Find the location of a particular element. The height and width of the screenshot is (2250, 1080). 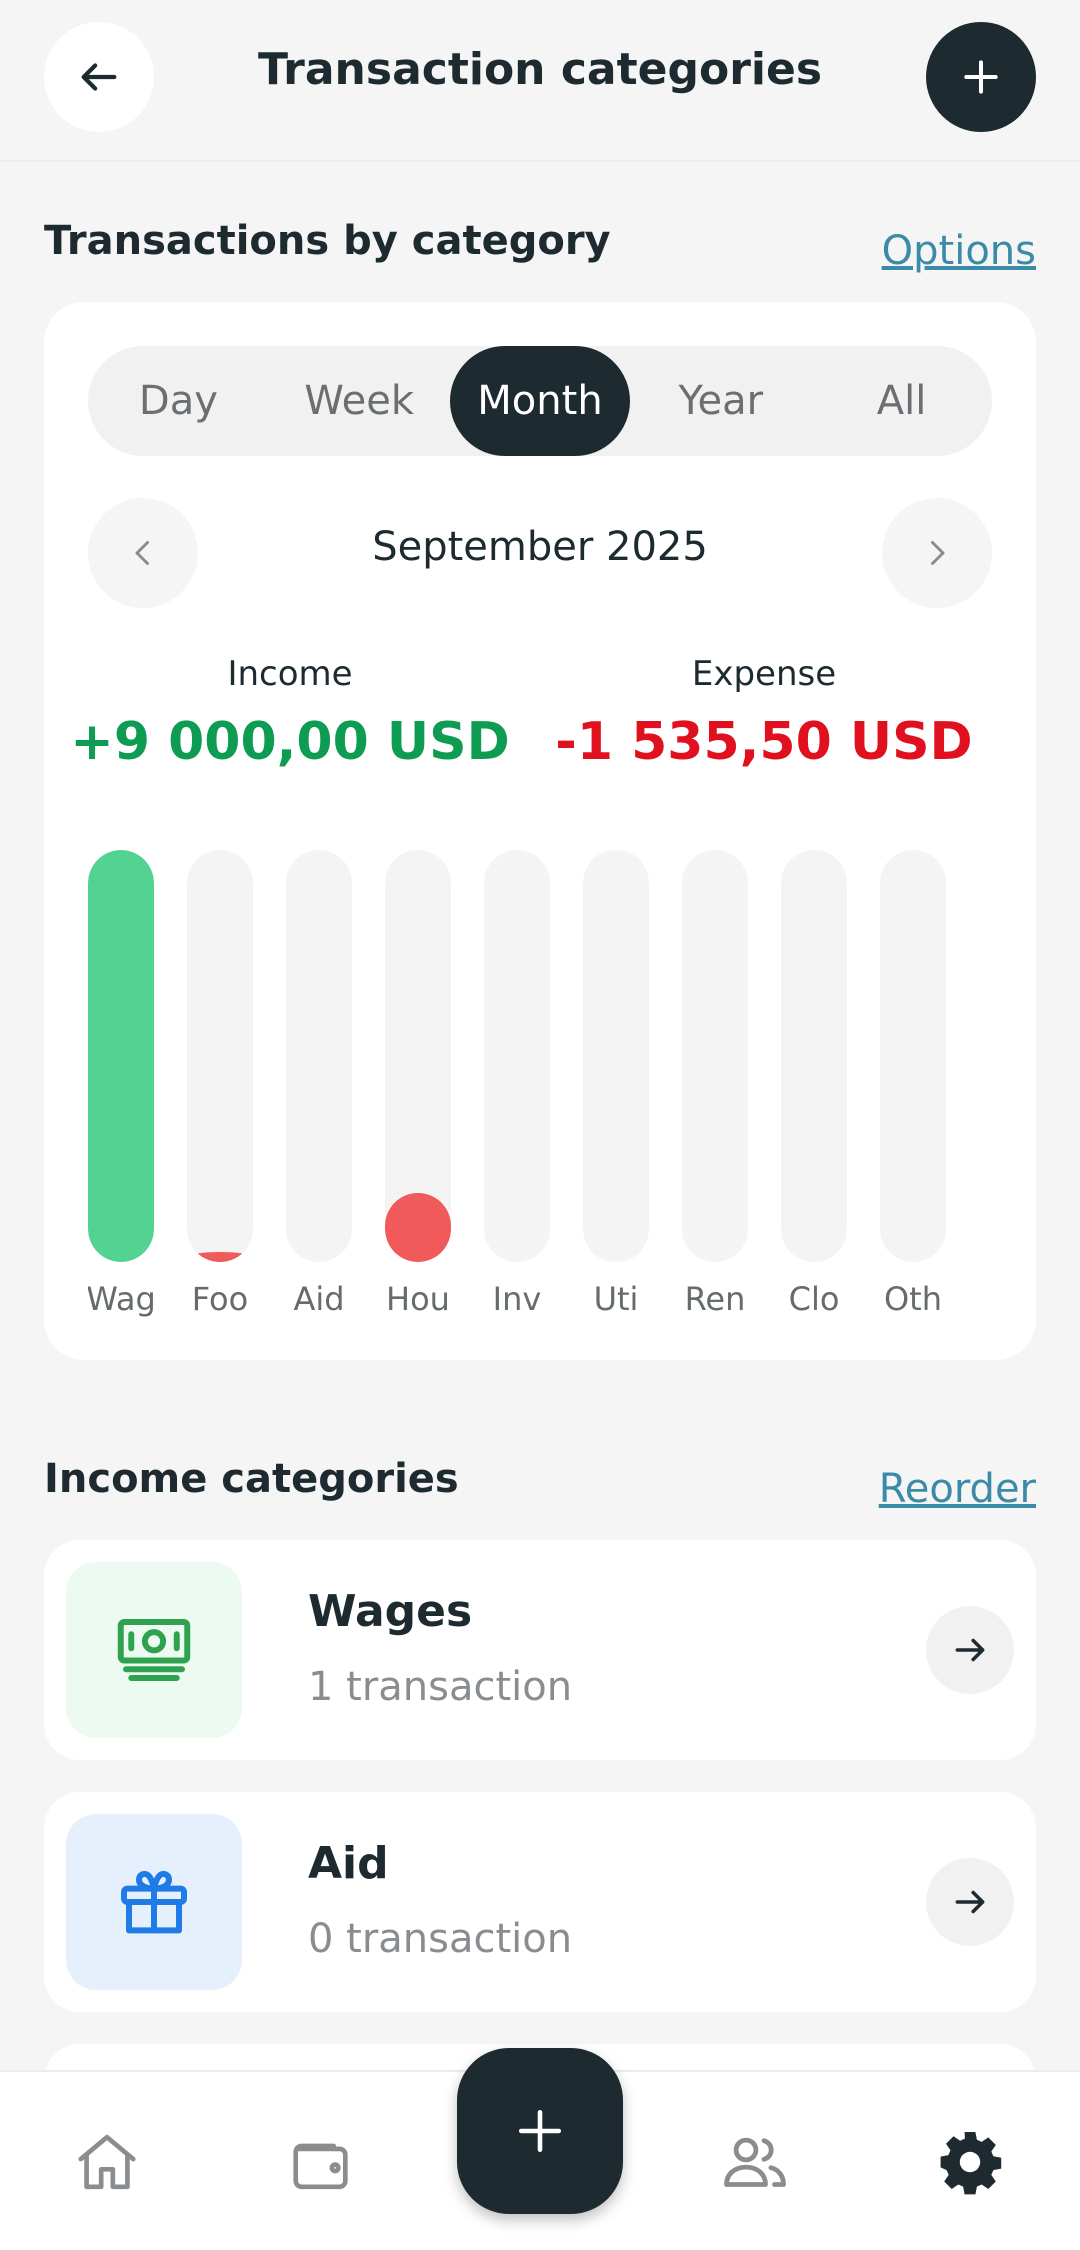

home-icon is located at coordinates (107, 2162).